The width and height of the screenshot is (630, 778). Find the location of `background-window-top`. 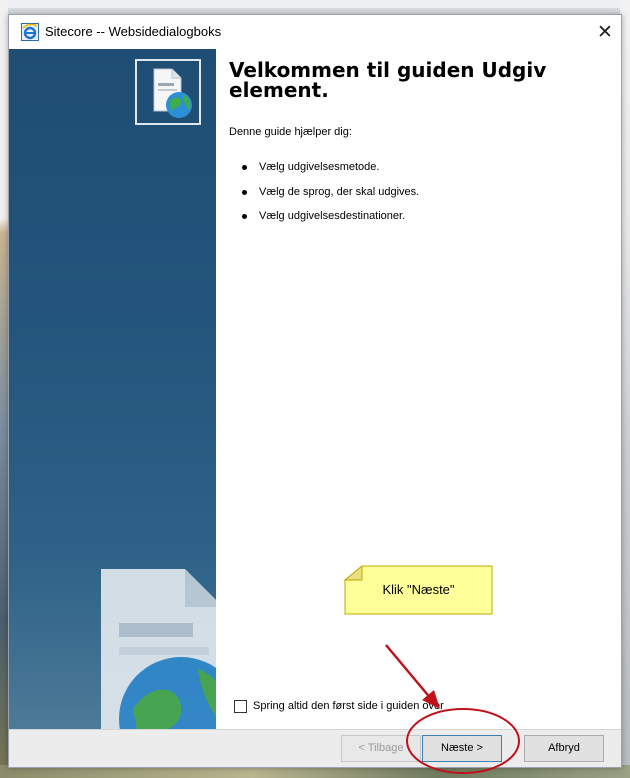

background-window-top is located at coordinates (315, 4).